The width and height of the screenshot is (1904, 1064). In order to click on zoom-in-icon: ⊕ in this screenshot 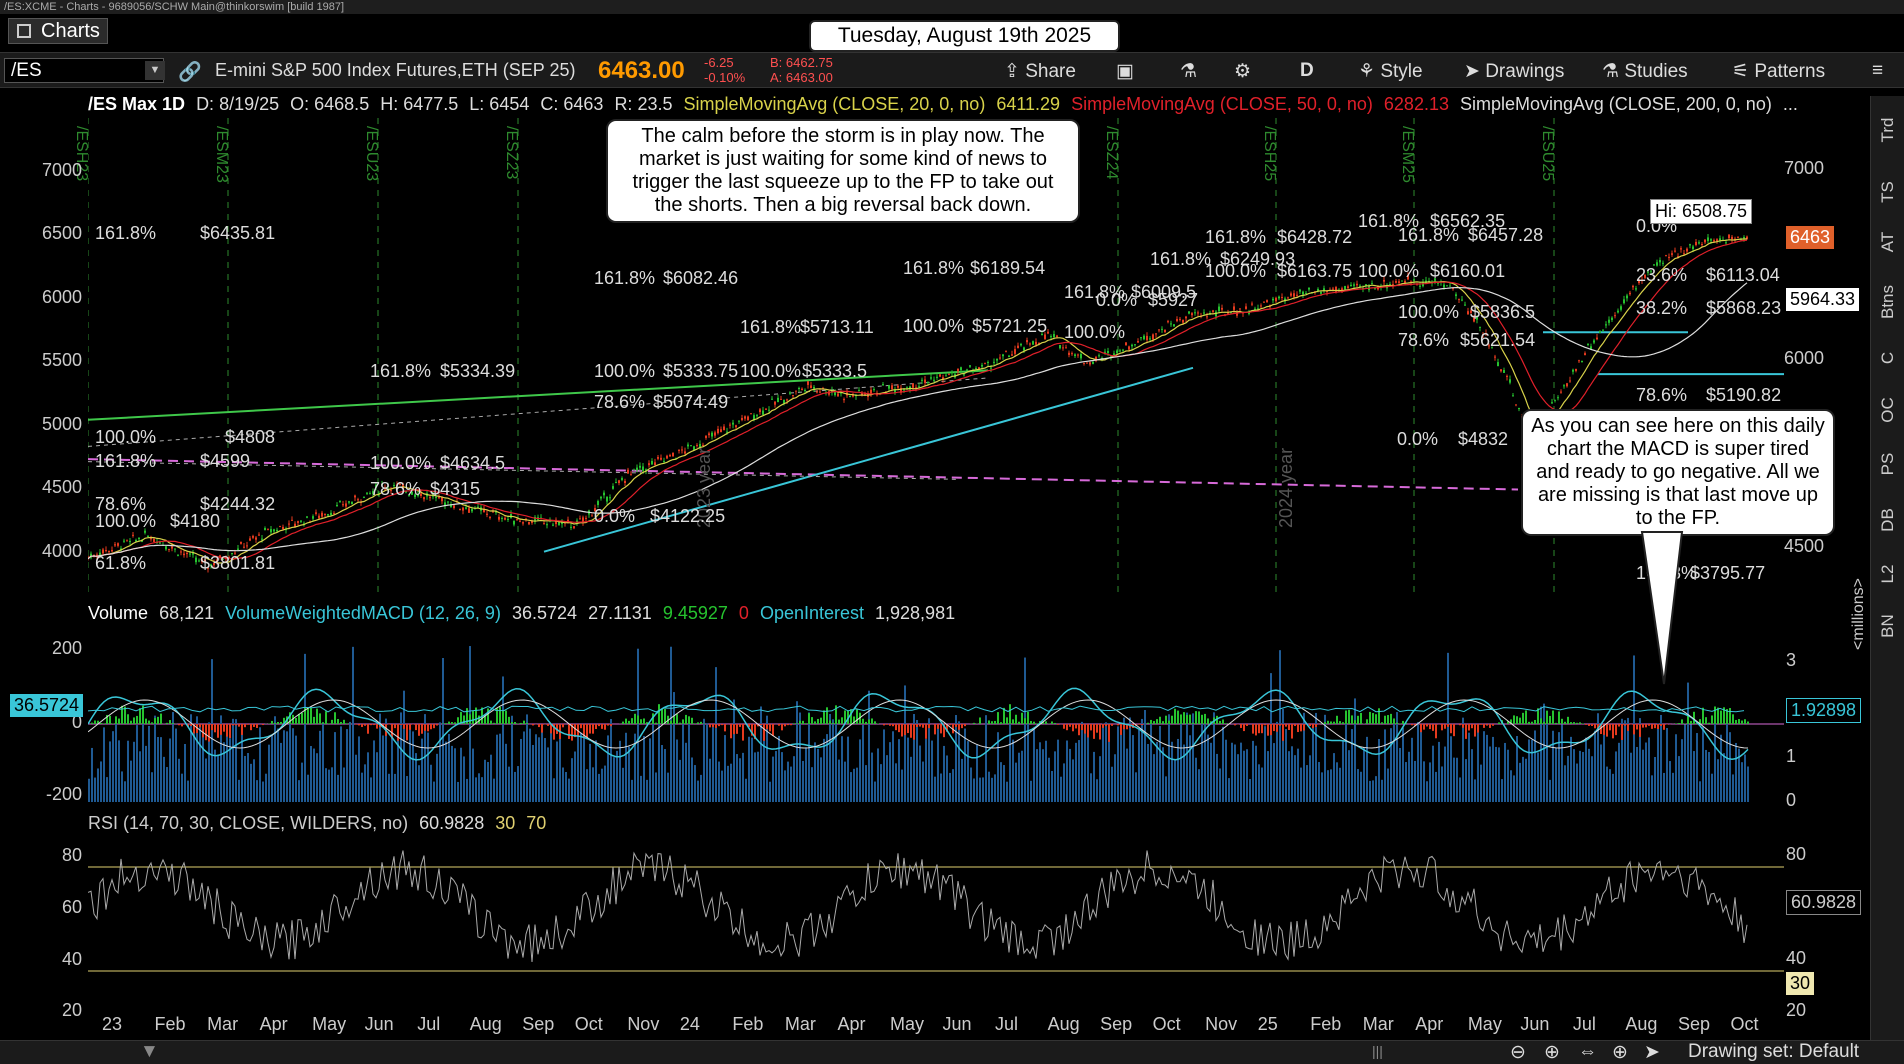, I will do `click(1552, 1052)`.